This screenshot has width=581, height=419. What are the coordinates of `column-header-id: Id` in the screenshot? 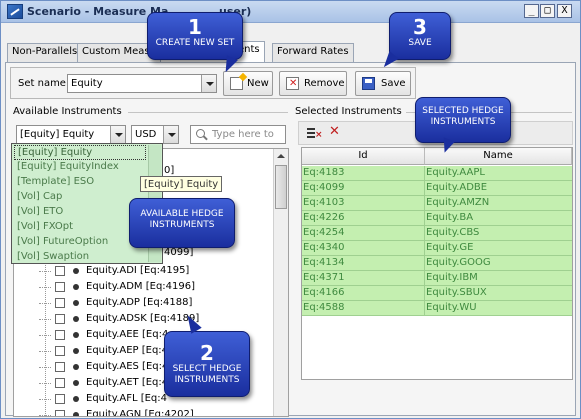 It's located at (363, 156).